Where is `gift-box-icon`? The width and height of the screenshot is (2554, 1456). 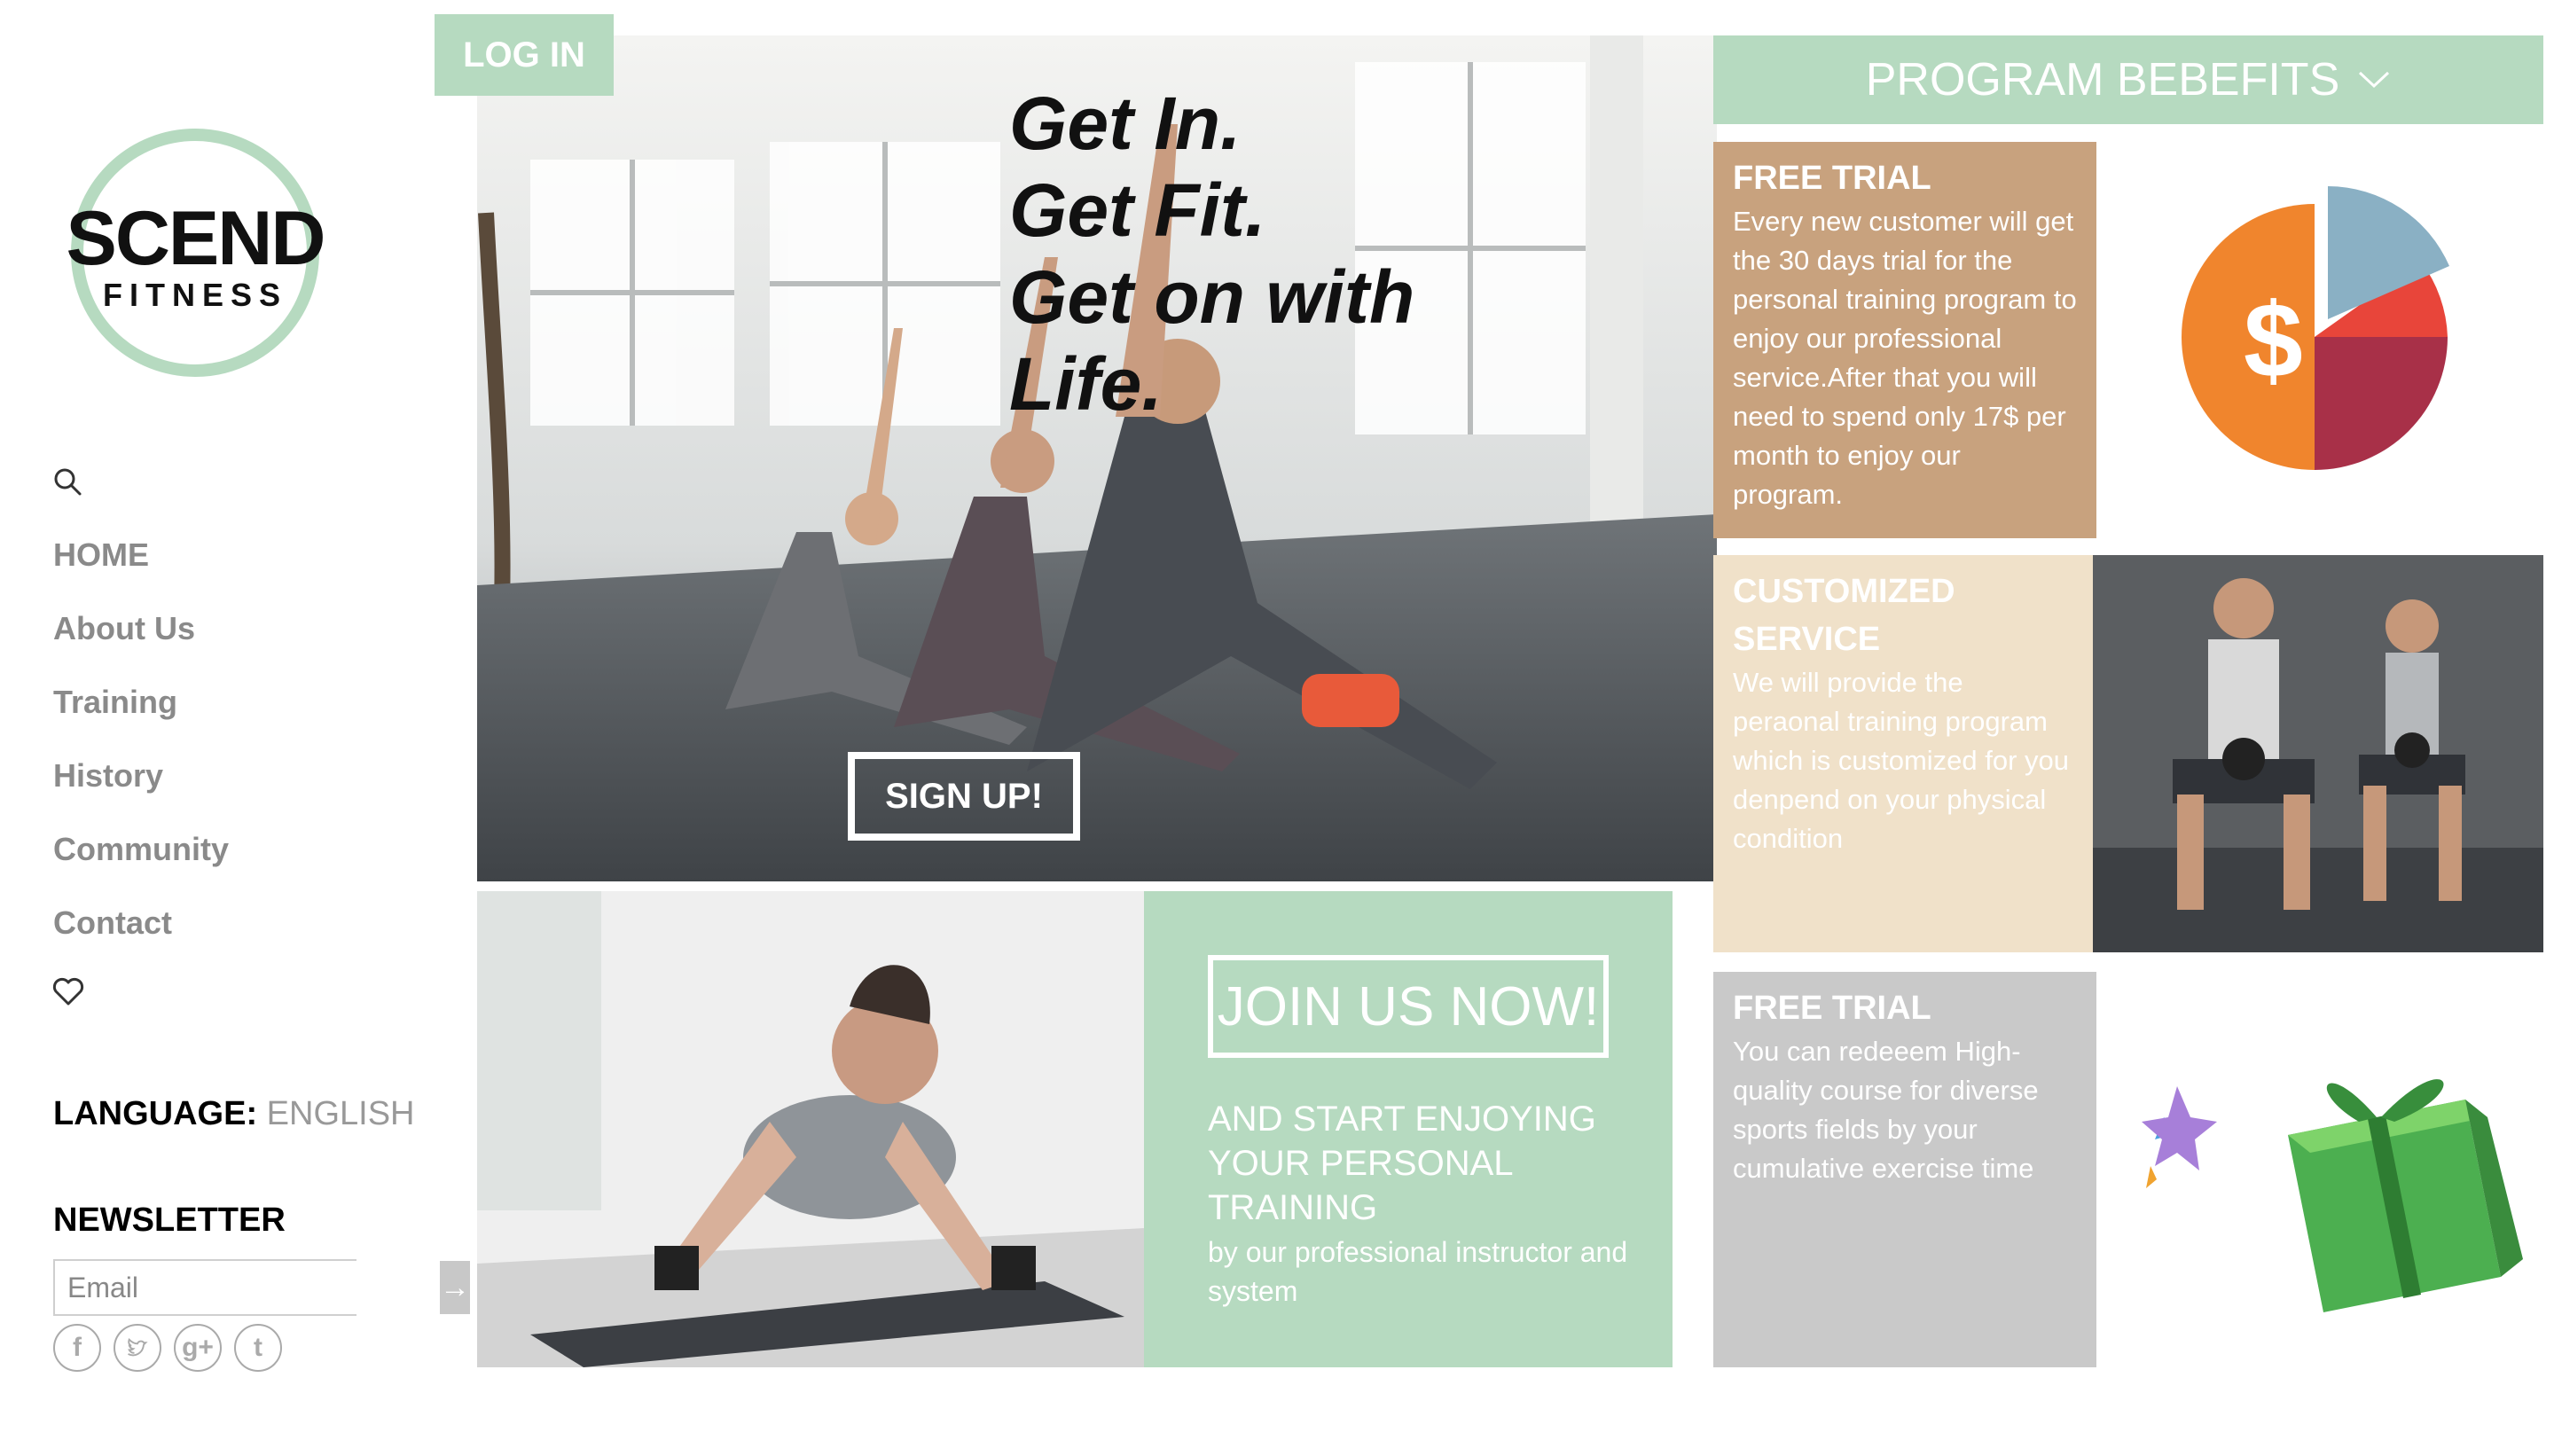 gift-box-icon is located at coordinates (2323, 1170).